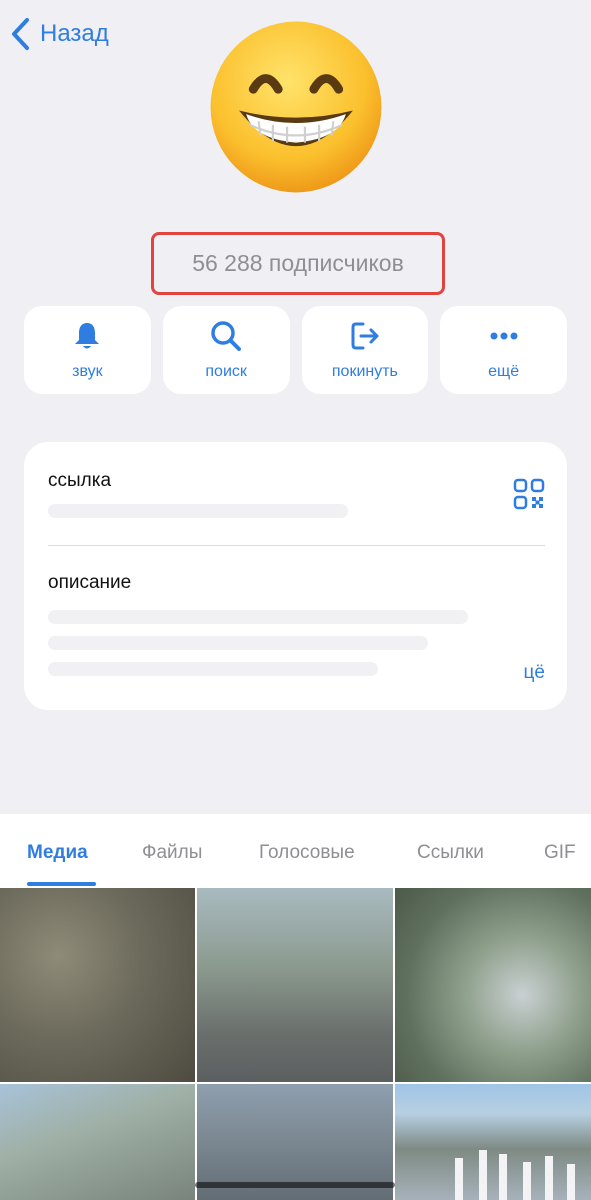 Image resolution: width=591 pixels, height=1200 pixels. I want to click on tab-files: Файлы, so click(172, 853).